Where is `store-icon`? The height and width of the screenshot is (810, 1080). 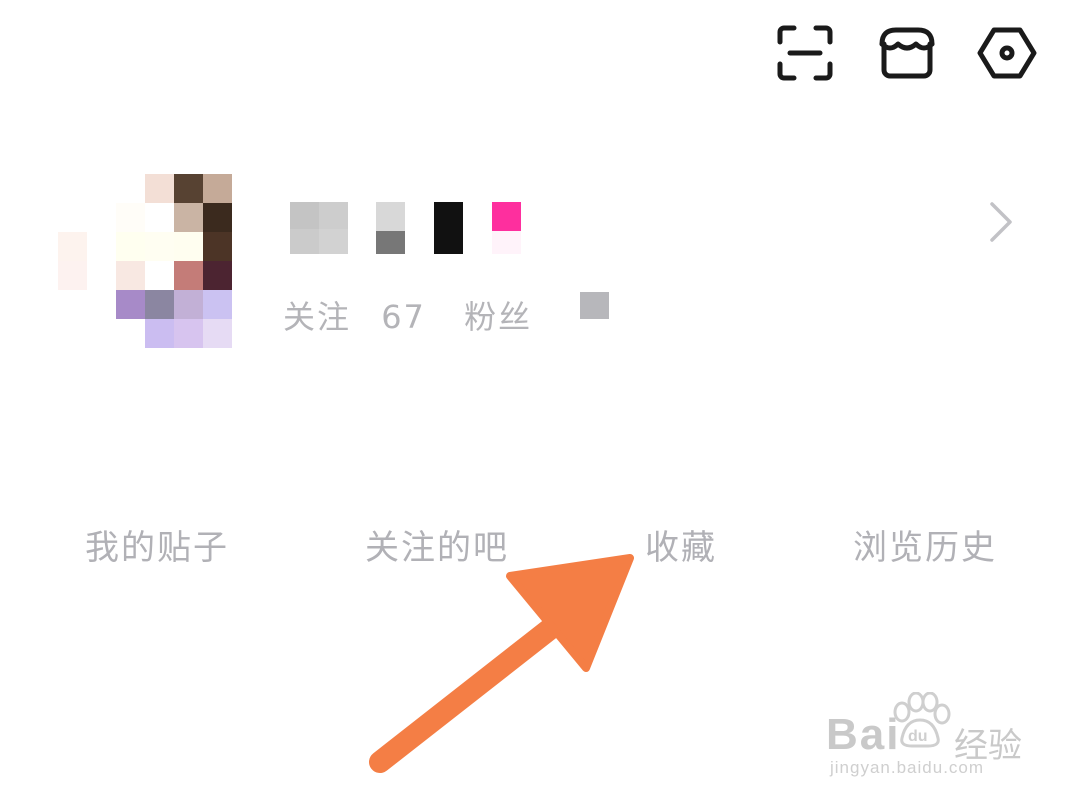 store-icon is located at coordinates (907, 53).